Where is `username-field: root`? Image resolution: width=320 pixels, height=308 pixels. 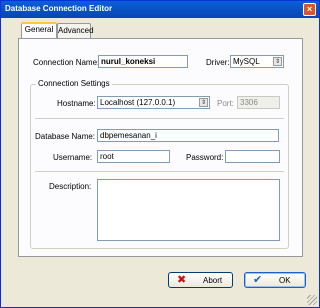
username-field: root is located at coordinates (133, 156).